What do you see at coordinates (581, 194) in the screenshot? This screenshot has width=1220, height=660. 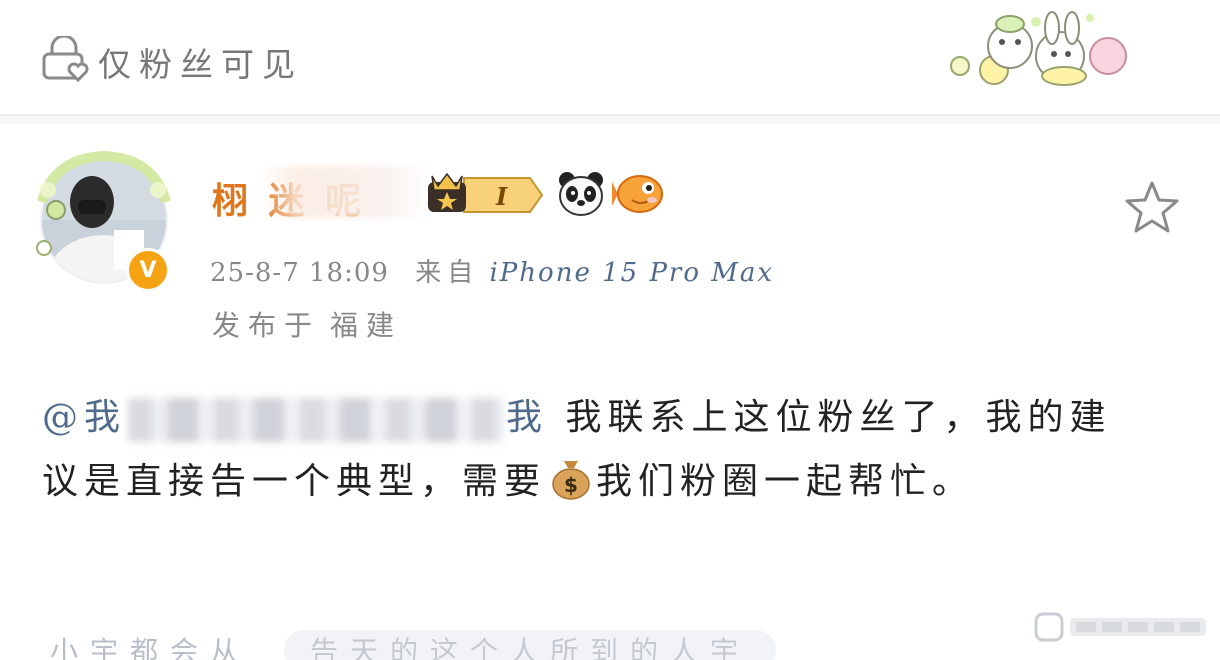 I see `panda-icon` at bounding box center [581, 194].